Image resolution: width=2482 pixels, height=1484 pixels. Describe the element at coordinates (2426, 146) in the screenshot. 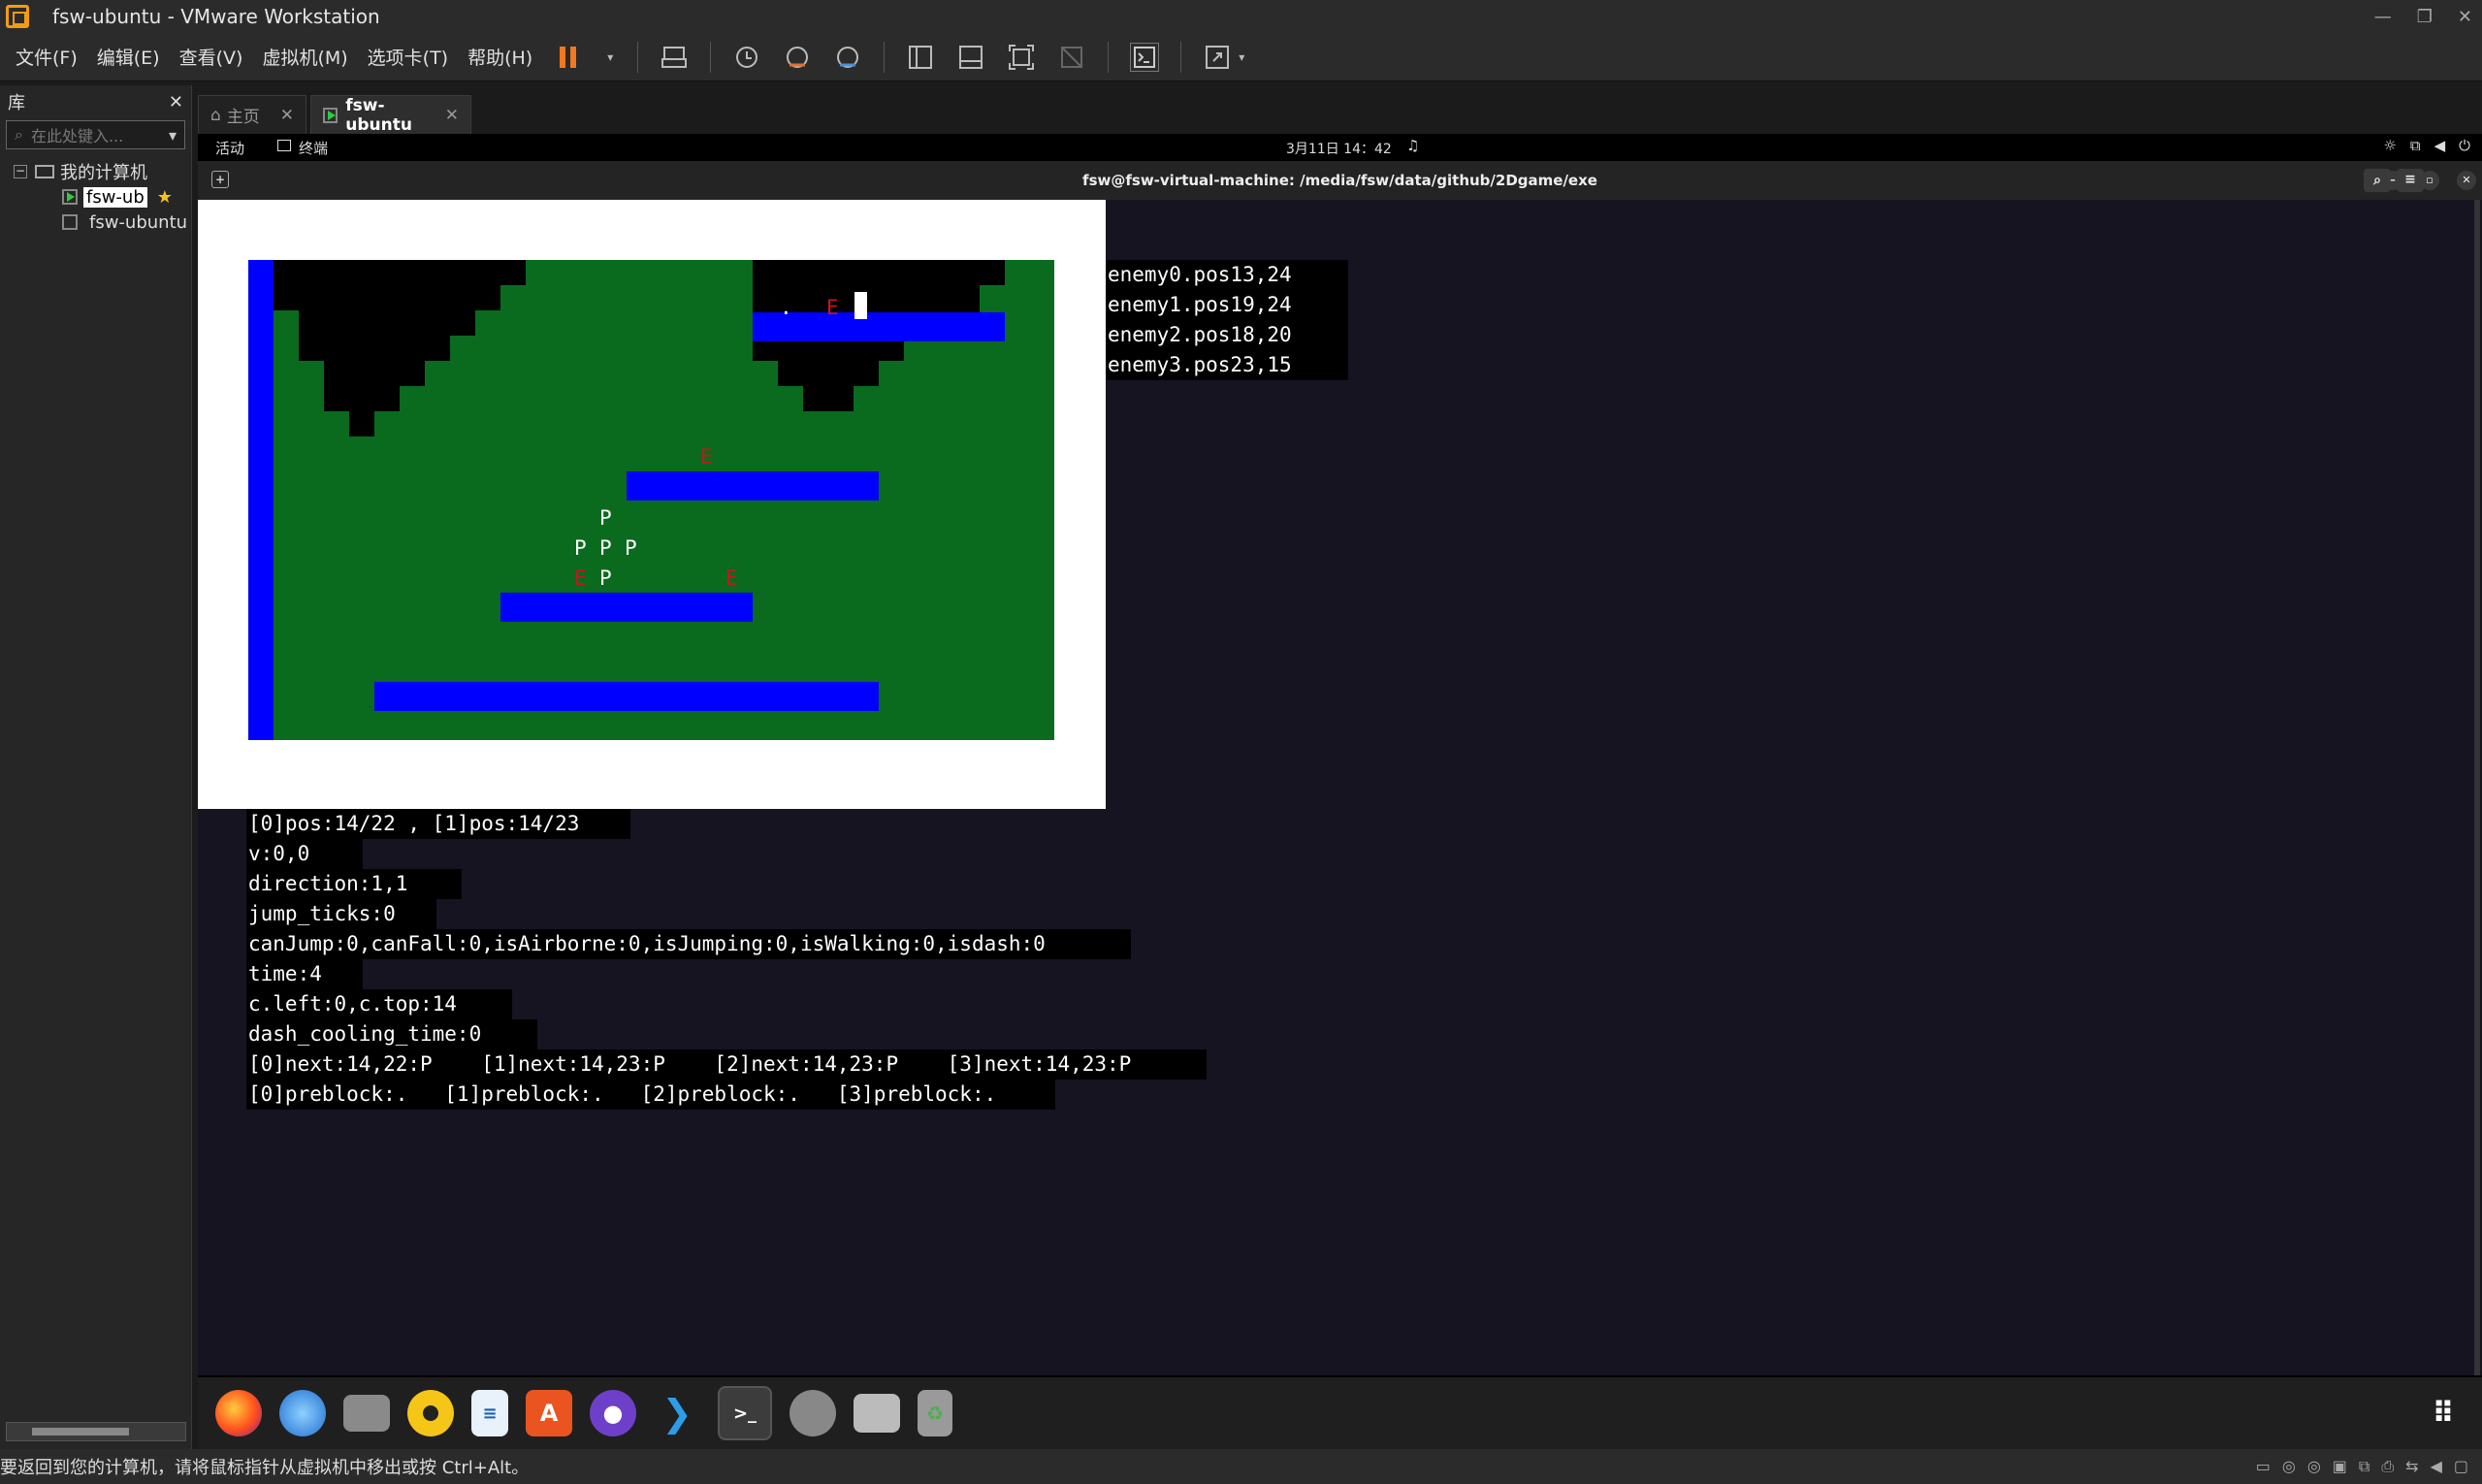

I see `system-tray: ☼ ⧉ ◀ ⏻` at that location.